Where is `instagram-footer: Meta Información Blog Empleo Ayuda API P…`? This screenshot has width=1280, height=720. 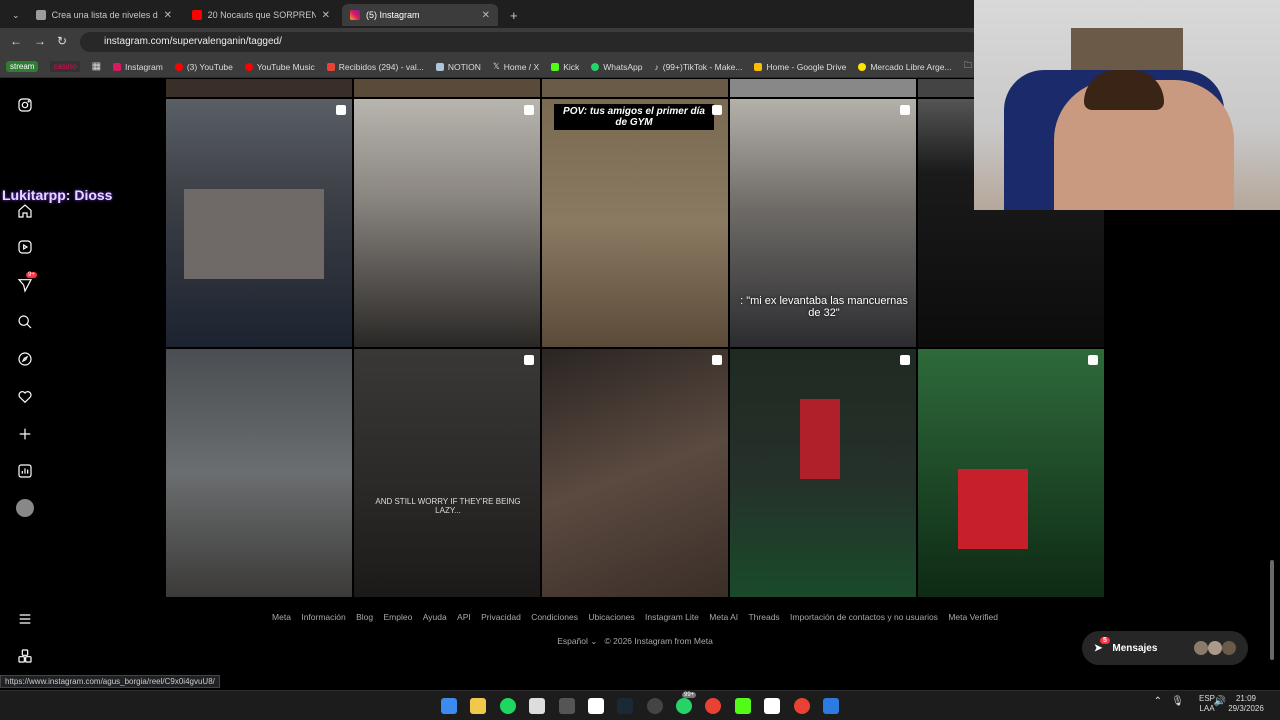 instagram-footer: Meta Información Blog Empleo Ayuda API P… is located at coordinates (635, 629).